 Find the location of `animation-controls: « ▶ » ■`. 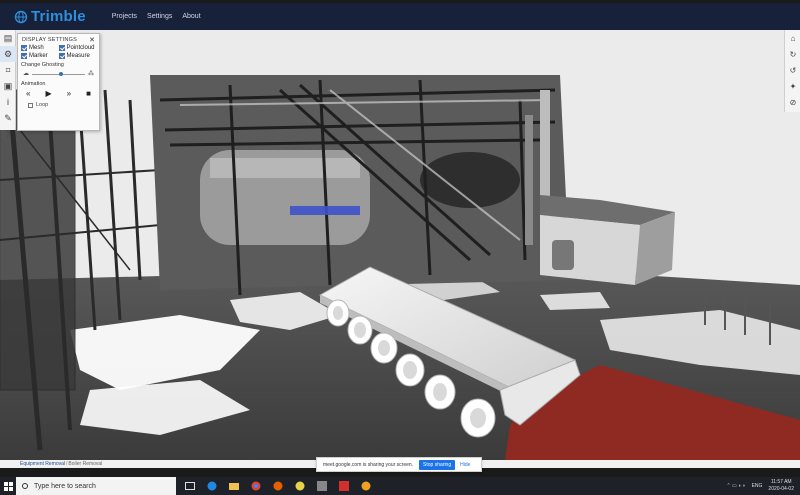

animation-controls: « ▶ » ■ is located at coordinates (58, 92).